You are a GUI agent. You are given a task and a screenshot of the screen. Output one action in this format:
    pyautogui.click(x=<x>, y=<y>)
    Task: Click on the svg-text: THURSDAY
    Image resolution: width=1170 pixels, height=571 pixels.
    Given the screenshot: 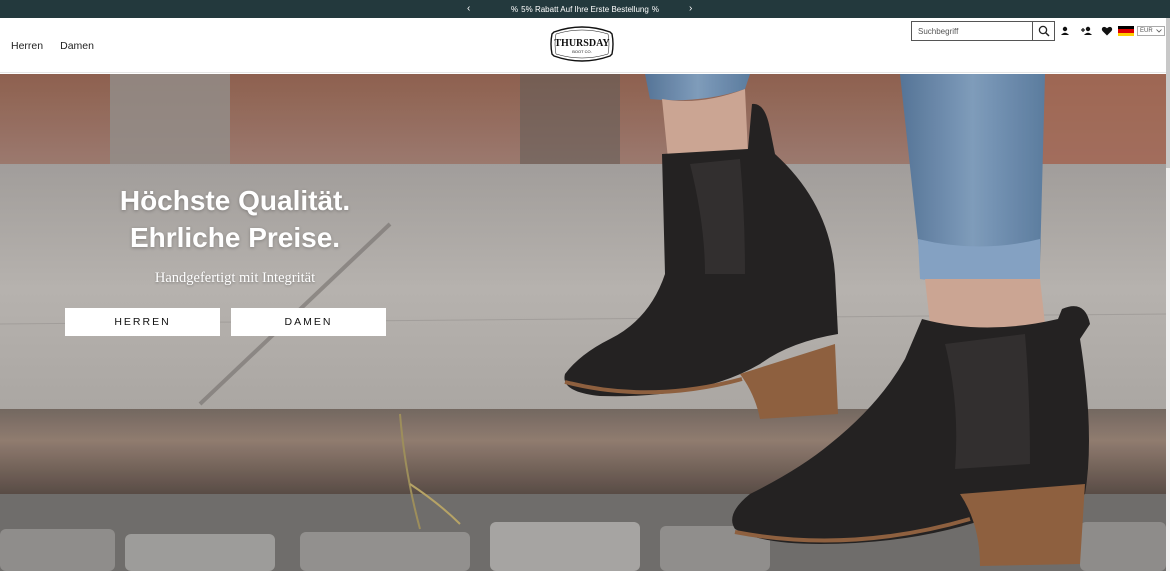 What is the action you would take?
    pyautogui.click(x=582, y=43)
    